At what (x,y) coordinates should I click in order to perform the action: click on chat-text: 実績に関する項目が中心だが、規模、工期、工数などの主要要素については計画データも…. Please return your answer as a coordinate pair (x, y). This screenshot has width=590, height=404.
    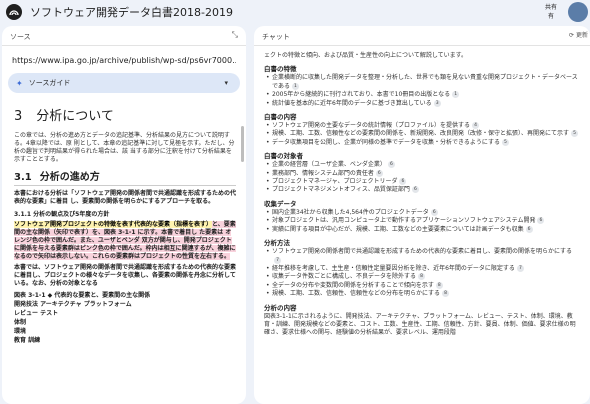
    Looking at the image, I should click on (398, 229).